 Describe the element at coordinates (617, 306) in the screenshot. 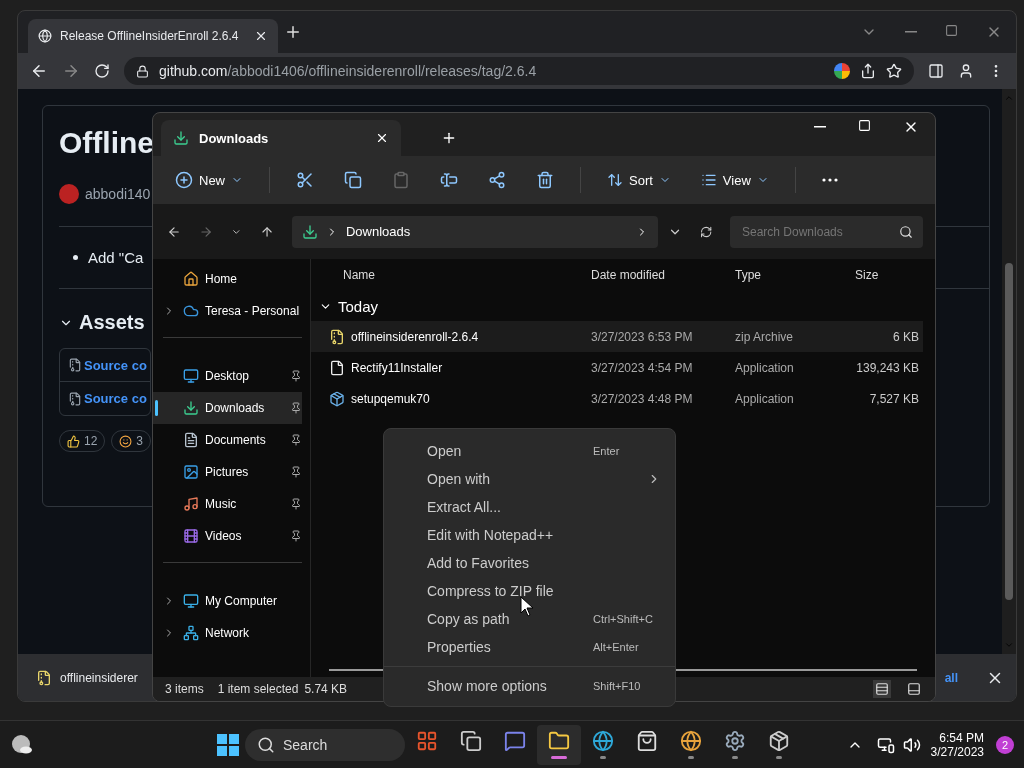

I see `group-header: Today` at that location.